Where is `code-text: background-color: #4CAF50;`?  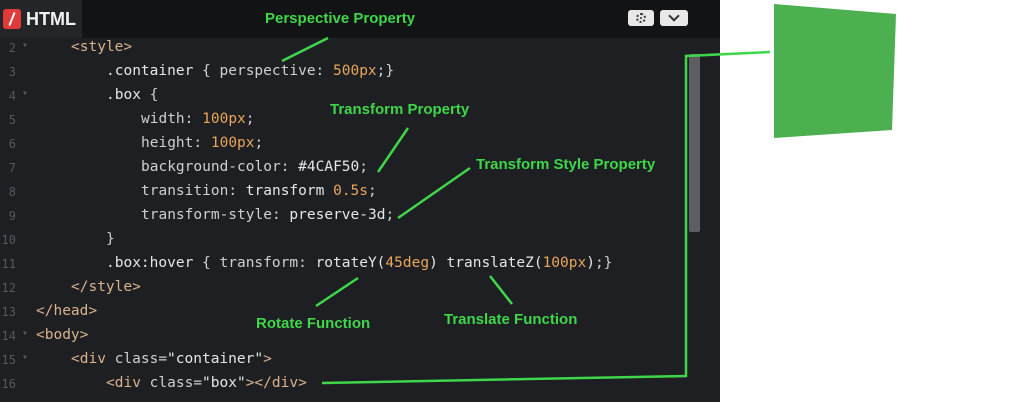 code-text: background-color: #4CAF50; is located at coordinates (254, 167).